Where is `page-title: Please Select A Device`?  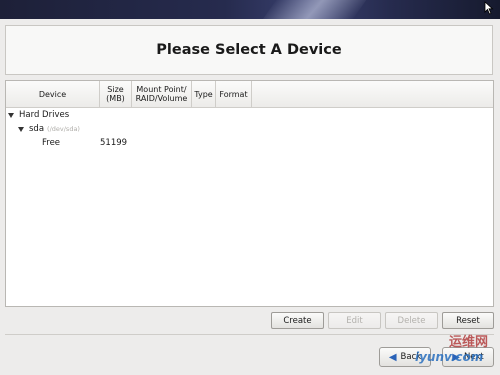
page-title: Please Select A Device is located at coordinates (249, 50).